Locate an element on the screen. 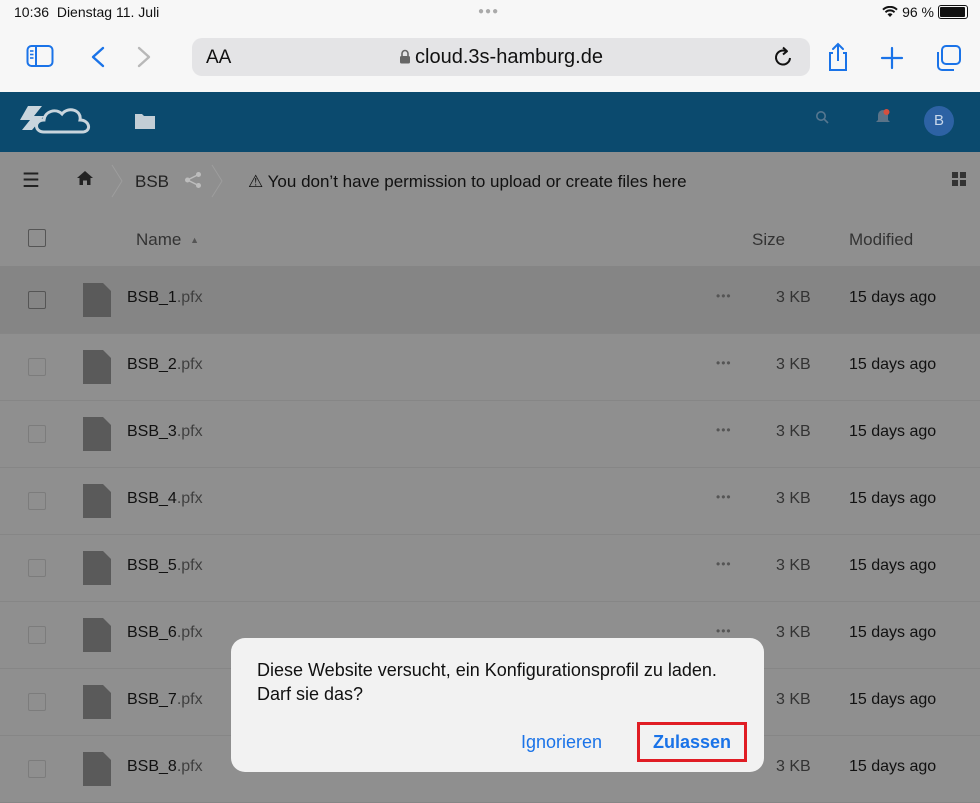 The width and height of the screenshot is (980, 803). file-name: BSB_6.pfx is located at coordinates (165, 633).